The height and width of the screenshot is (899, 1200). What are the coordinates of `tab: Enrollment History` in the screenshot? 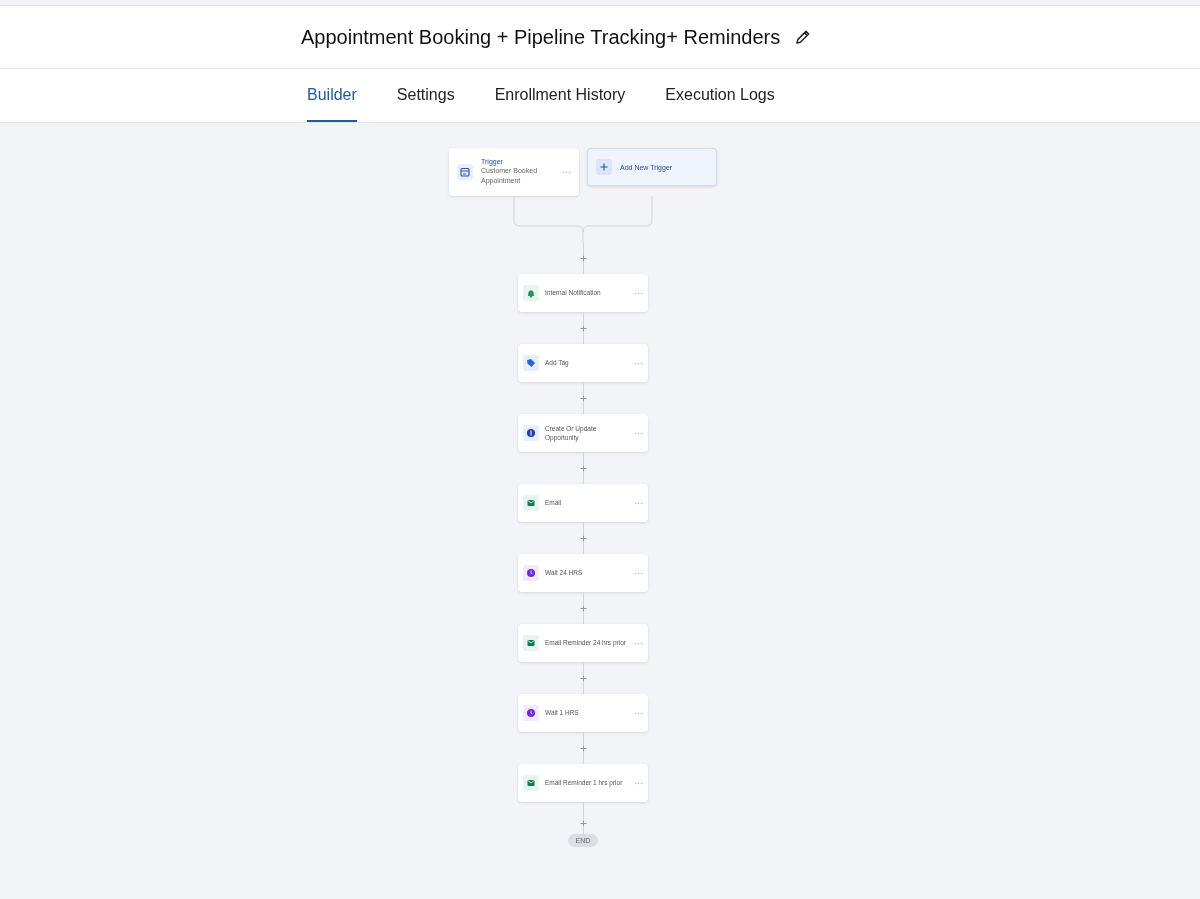 It's located at (560, 95).